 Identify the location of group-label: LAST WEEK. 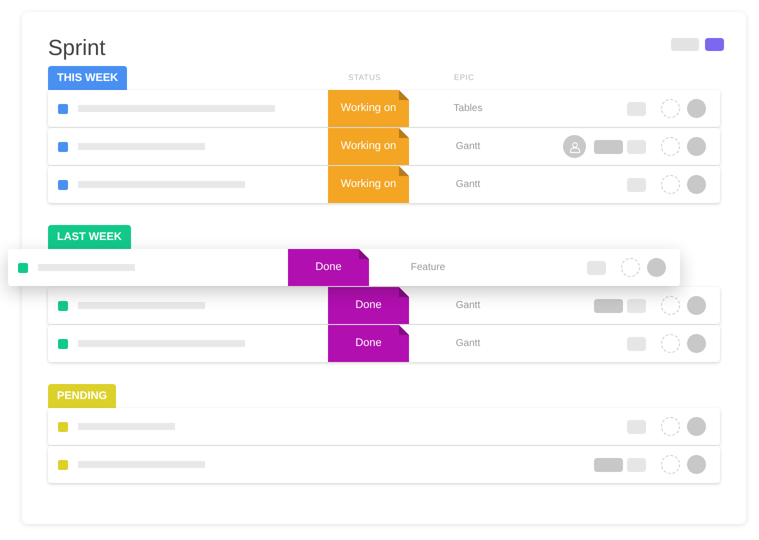
(89, 237).